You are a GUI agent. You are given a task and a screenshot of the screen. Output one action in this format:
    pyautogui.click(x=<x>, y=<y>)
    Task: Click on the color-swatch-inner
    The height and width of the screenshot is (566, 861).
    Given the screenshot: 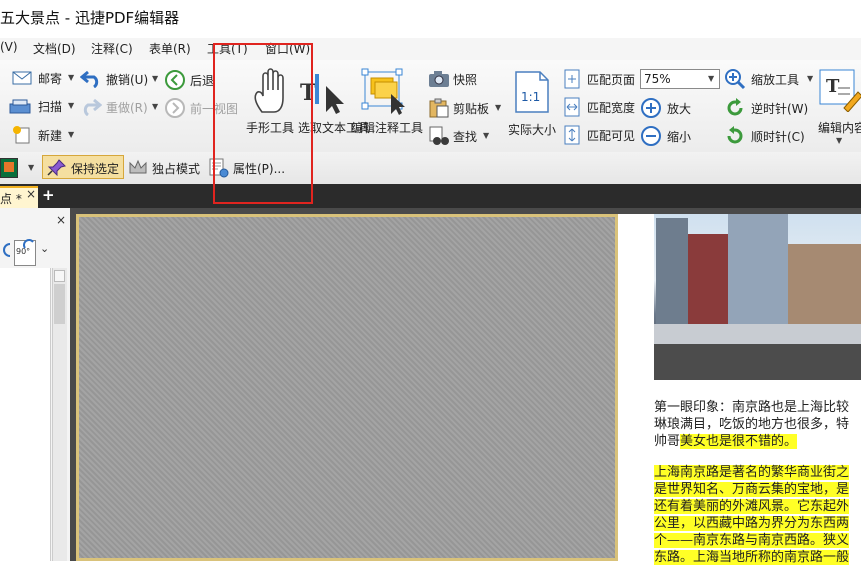 What is the action you would take?
    pyautogui.click(x=9, y=167)
    